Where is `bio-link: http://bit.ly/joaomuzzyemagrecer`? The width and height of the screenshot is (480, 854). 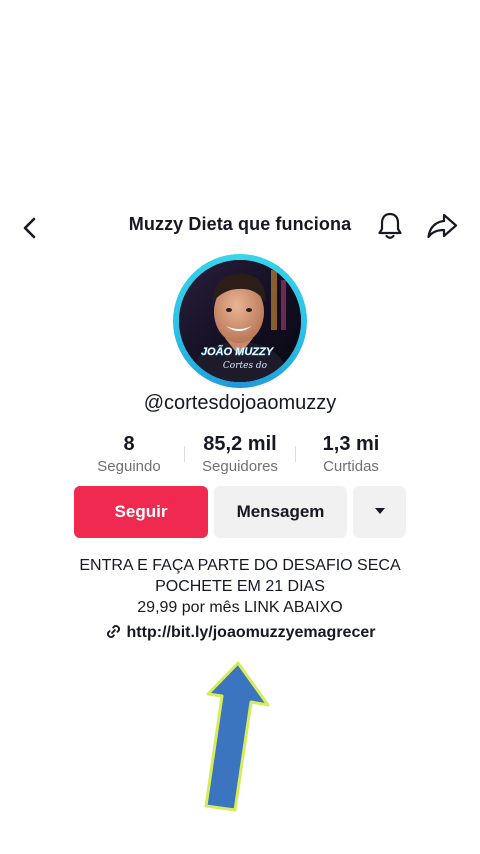
bio-link: http://bit.ly/joaomuzzyemagrecer is located at coordinates (240, 634).